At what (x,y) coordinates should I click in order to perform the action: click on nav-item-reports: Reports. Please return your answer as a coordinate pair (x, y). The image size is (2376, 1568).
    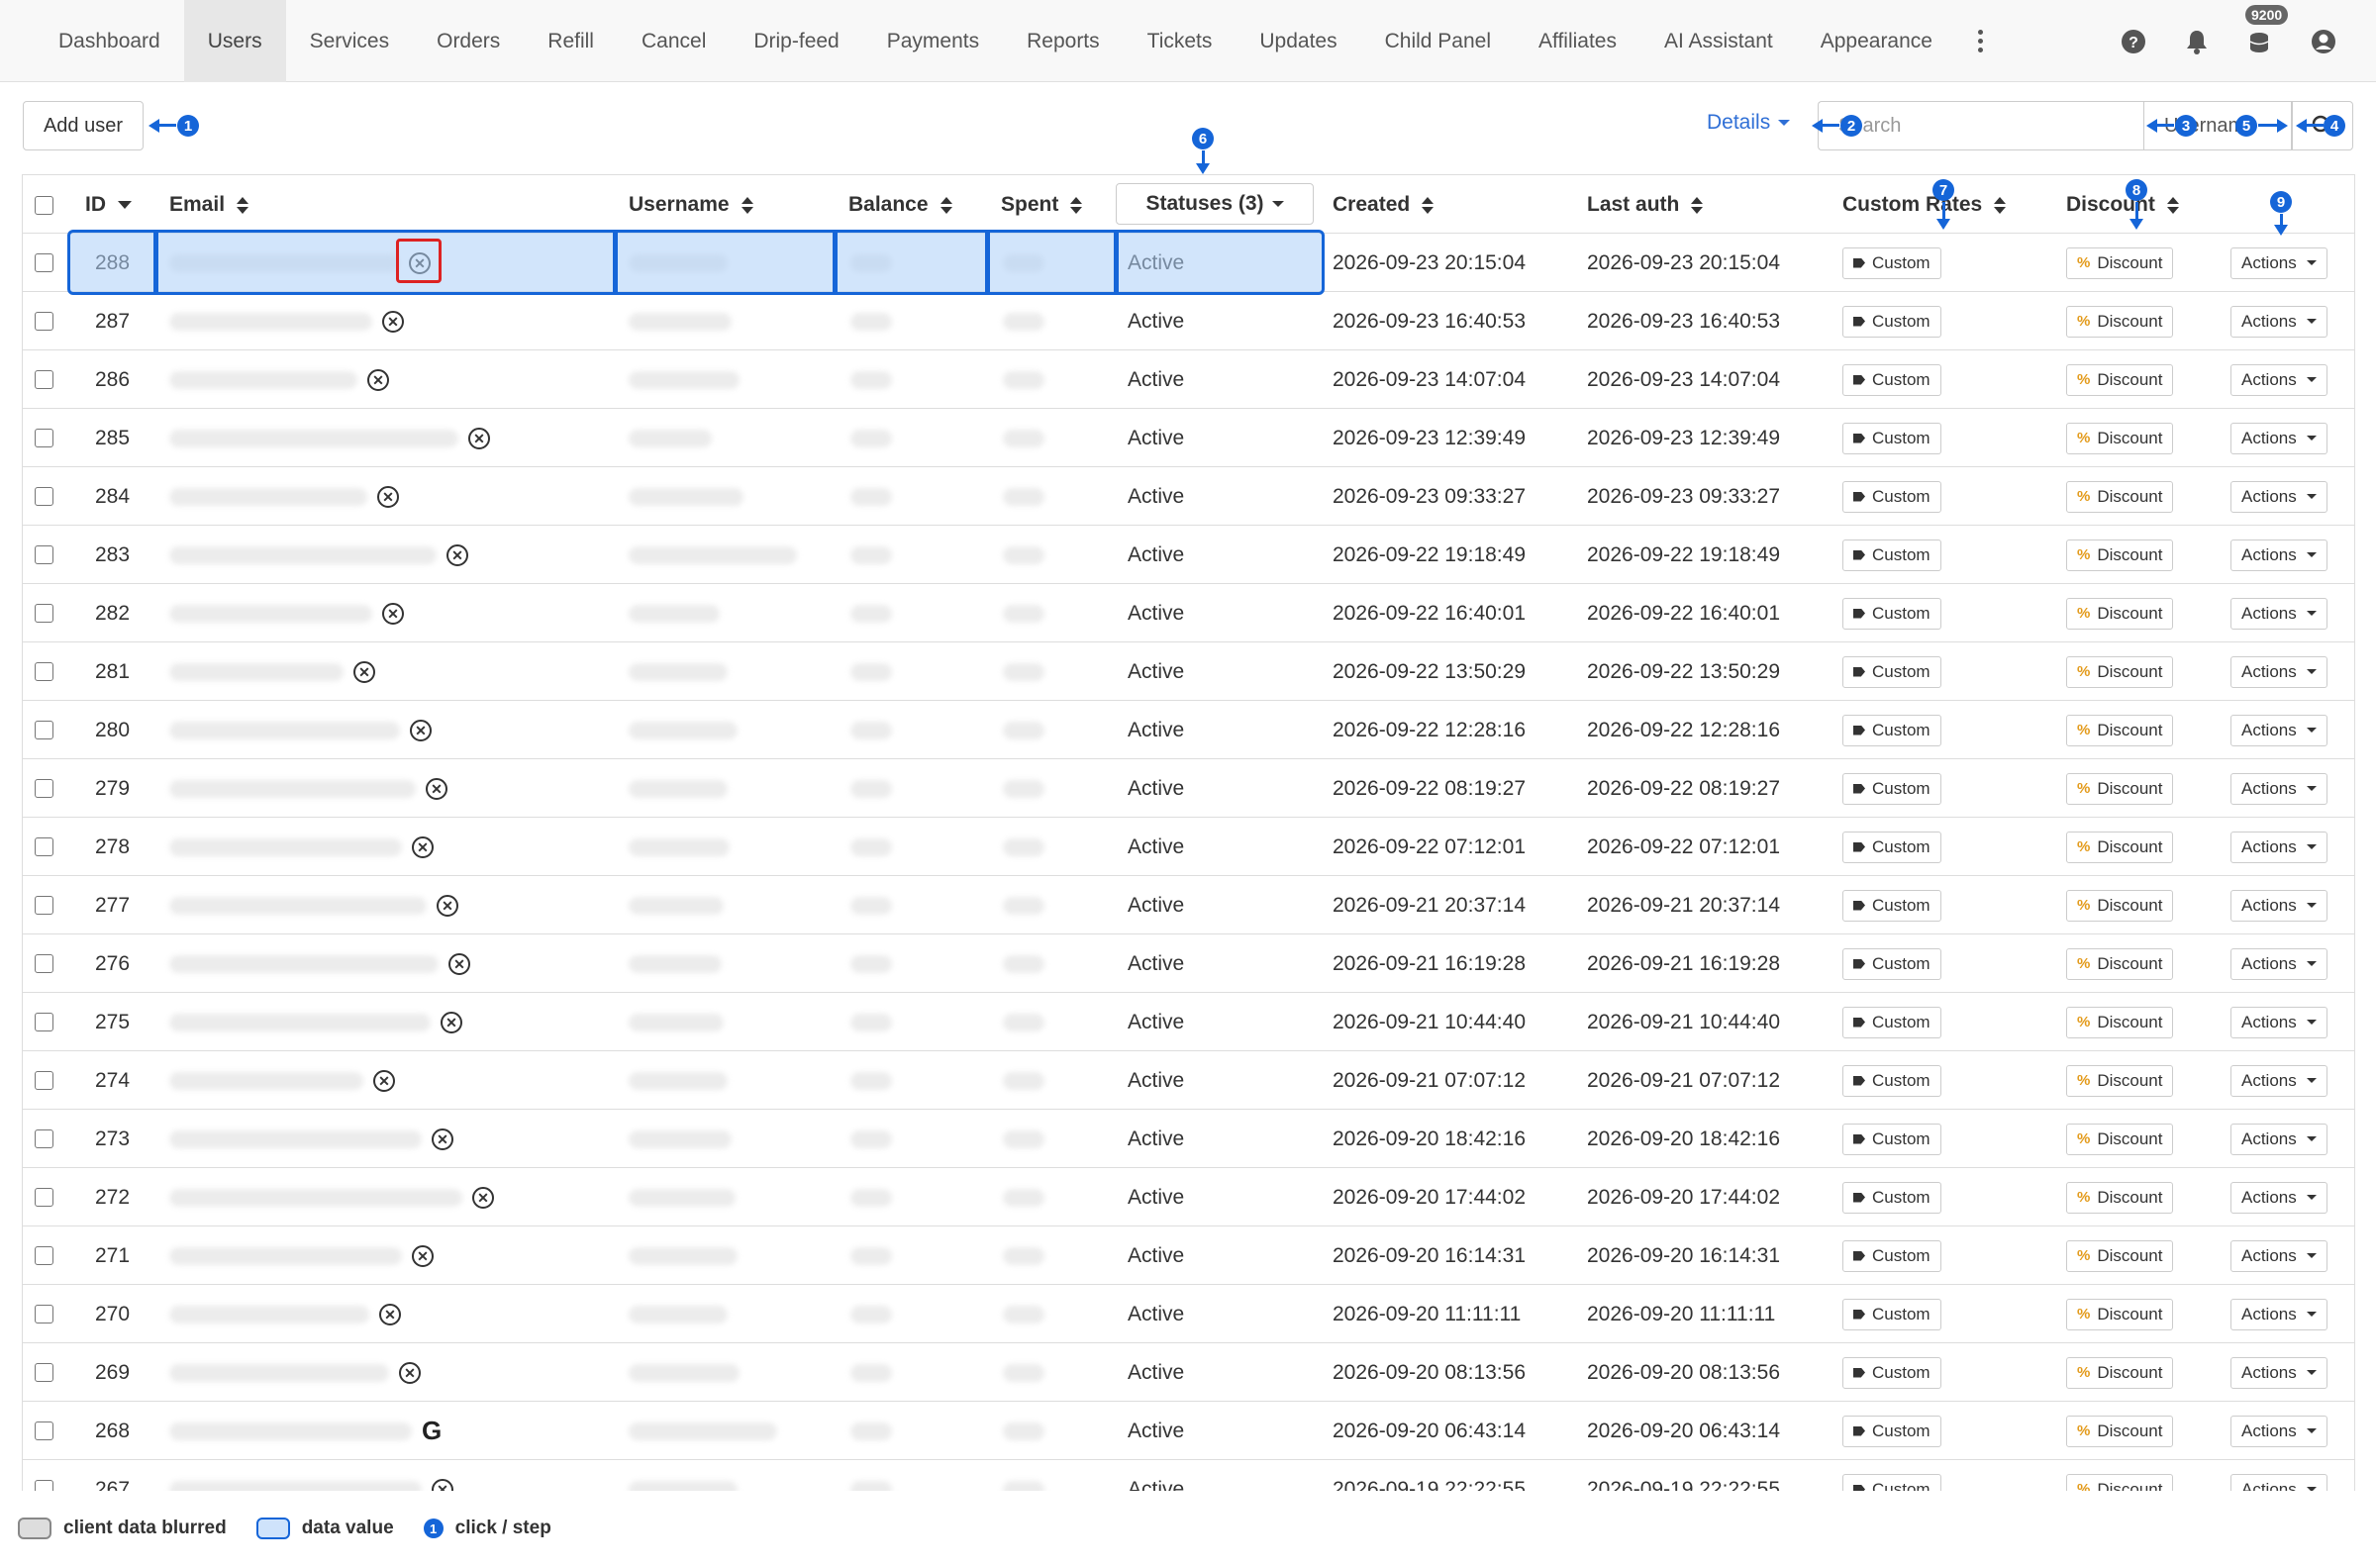
    Looking at the image, I should click on (1063, 41).